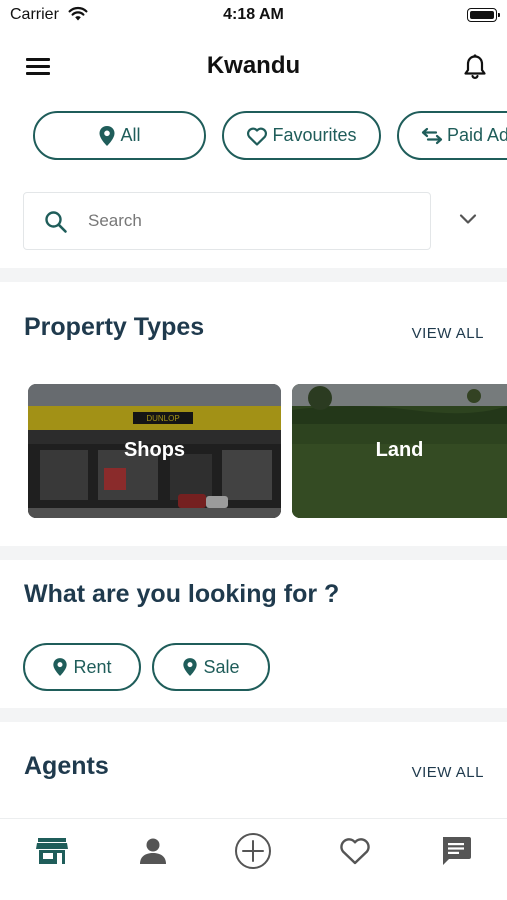 The width and height of the screenshot is (507, 900). Describe the element at coordinates (221, 666) in the screenshot. I see `option-label: Sale` at that location.